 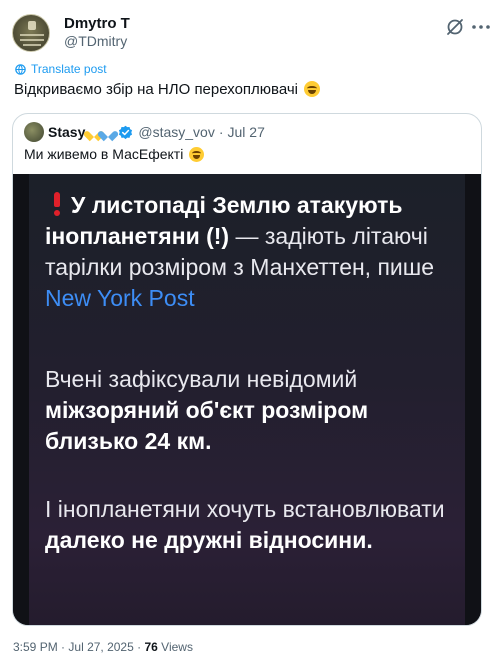 I want to click on blue-heart-icon, so click(x=108, y=132).